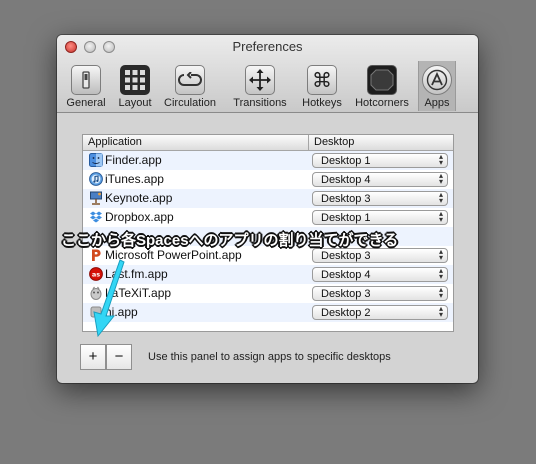 Image resolution: width=536 pixels, height=464 pixels. Describe the element at coordinates (119, 357) in the screenshot. I see `remove-app-button: −` at that location.